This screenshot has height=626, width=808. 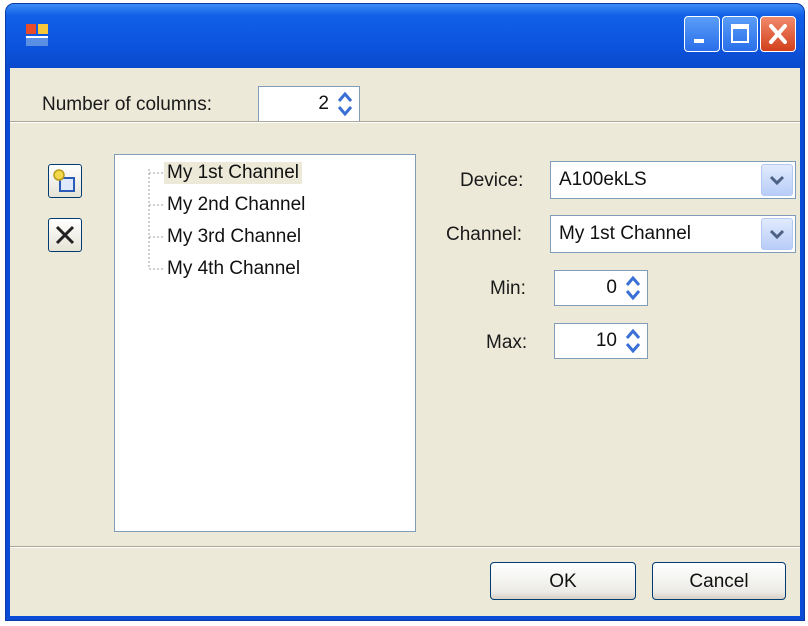 What do you see at coordinates (309, 104) in the screenshot?
I see `columns-spinner: 2` at bounding box center [309, 104].